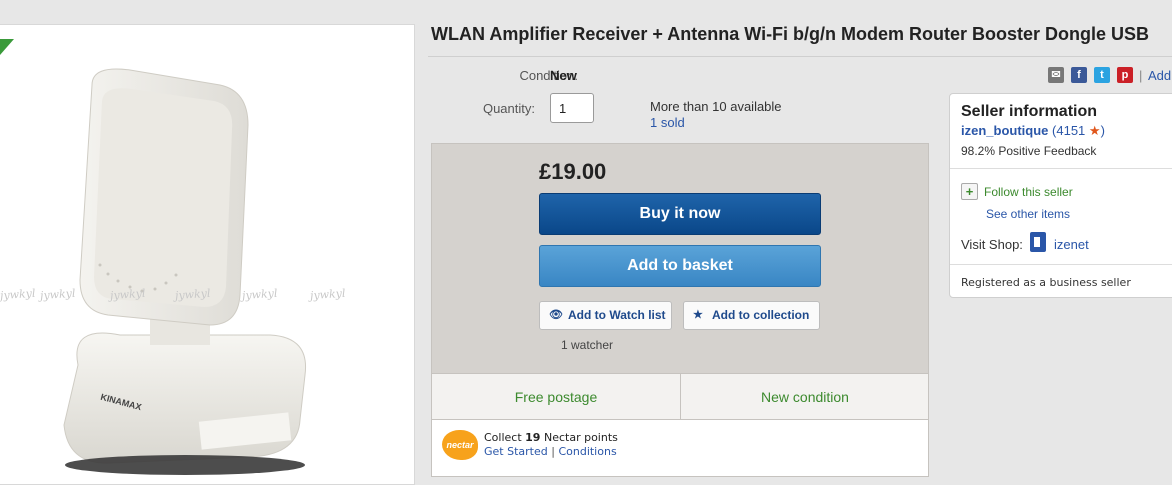 The width and height of the screenshot is (1172, 485). I want to click on free-postage-badge: Free postage, so click(556, 397).